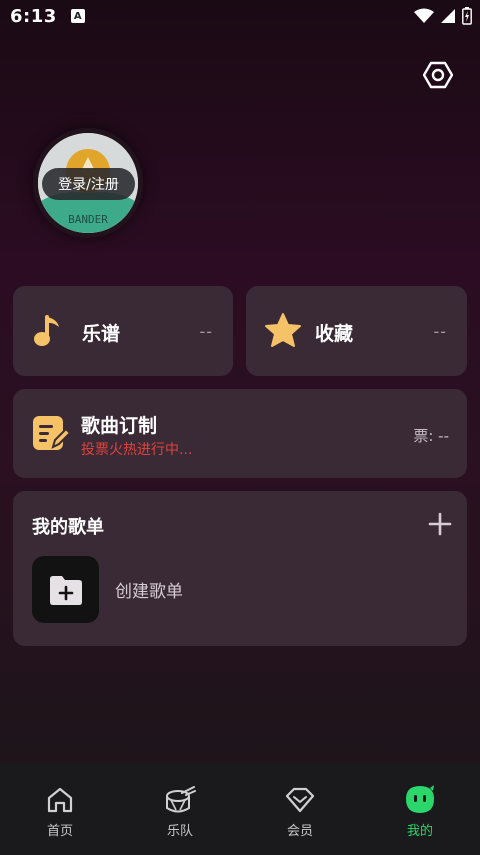 Image resolution: width=480 pixels, height=855 pixels. Describe the element at coordinates (431, 436) in the screenshot. I see `votes-count: 票: --` at that location.